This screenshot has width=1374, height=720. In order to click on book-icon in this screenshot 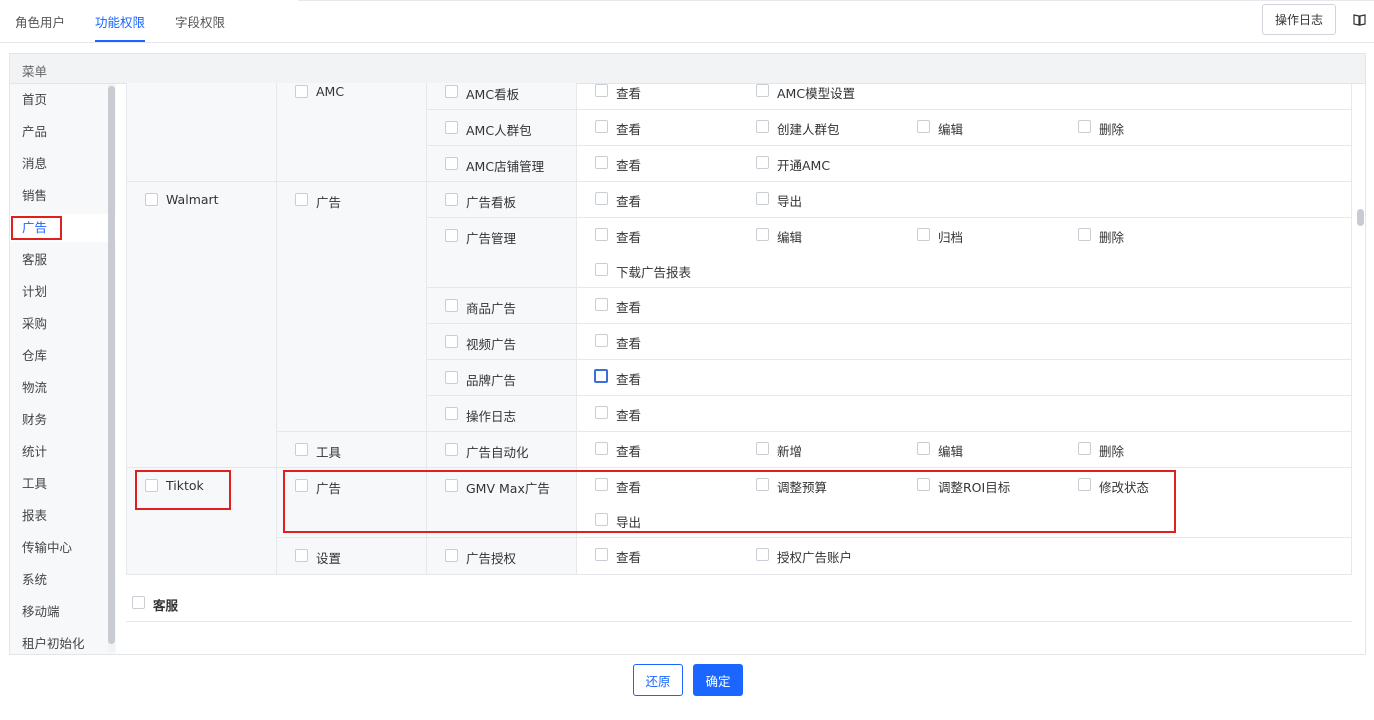, I will do `click(1359, 19)`.